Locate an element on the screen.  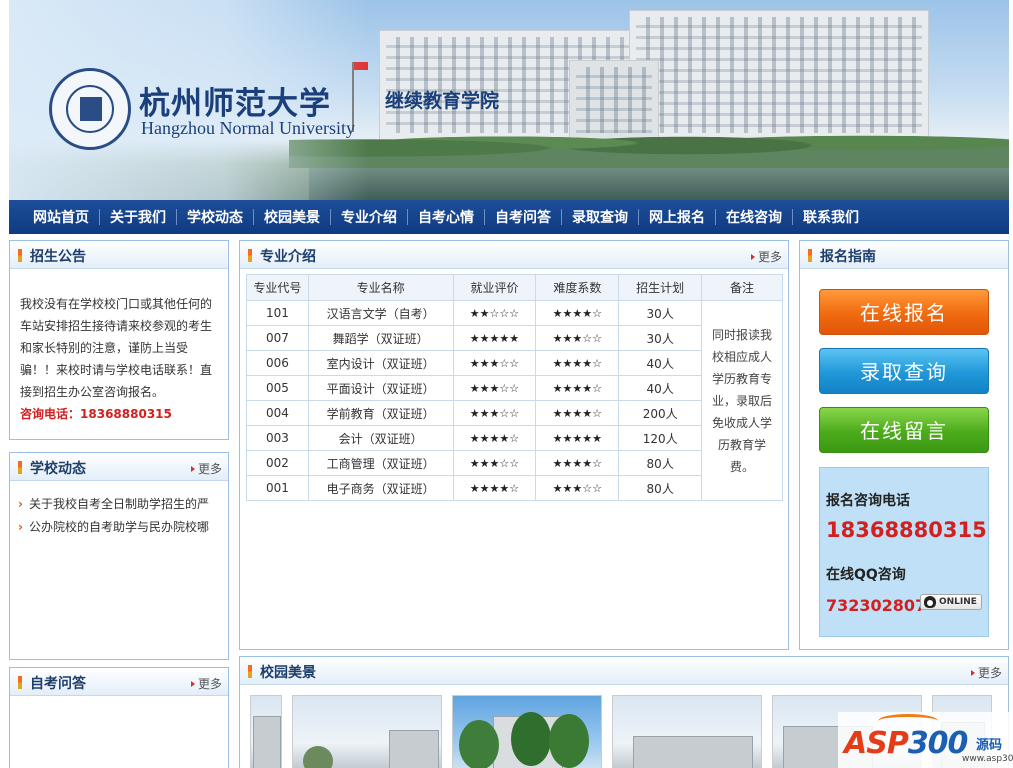
col-header-plan: 招生计划 is located at coordinates (660, 287).